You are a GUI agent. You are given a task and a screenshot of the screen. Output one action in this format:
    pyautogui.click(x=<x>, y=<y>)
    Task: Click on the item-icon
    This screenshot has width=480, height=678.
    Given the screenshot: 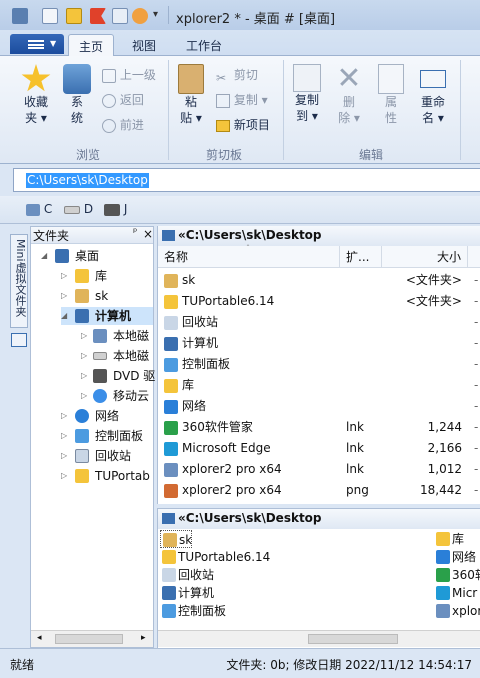 What is the action you would take?
    pyautogui.click(x=443, y=539)
    